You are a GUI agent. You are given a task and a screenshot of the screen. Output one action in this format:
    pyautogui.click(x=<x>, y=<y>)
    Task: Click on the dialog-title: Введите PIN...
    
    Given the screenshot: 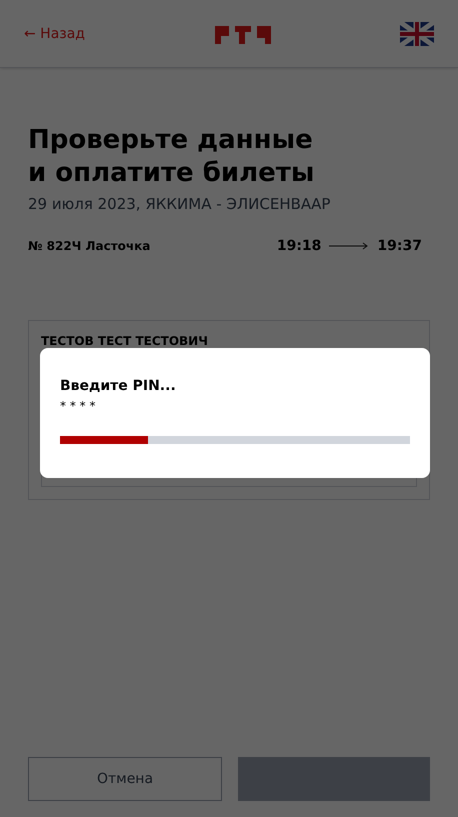 What is the action you would take?
    pyautogui.click(x=118, y=386)
    